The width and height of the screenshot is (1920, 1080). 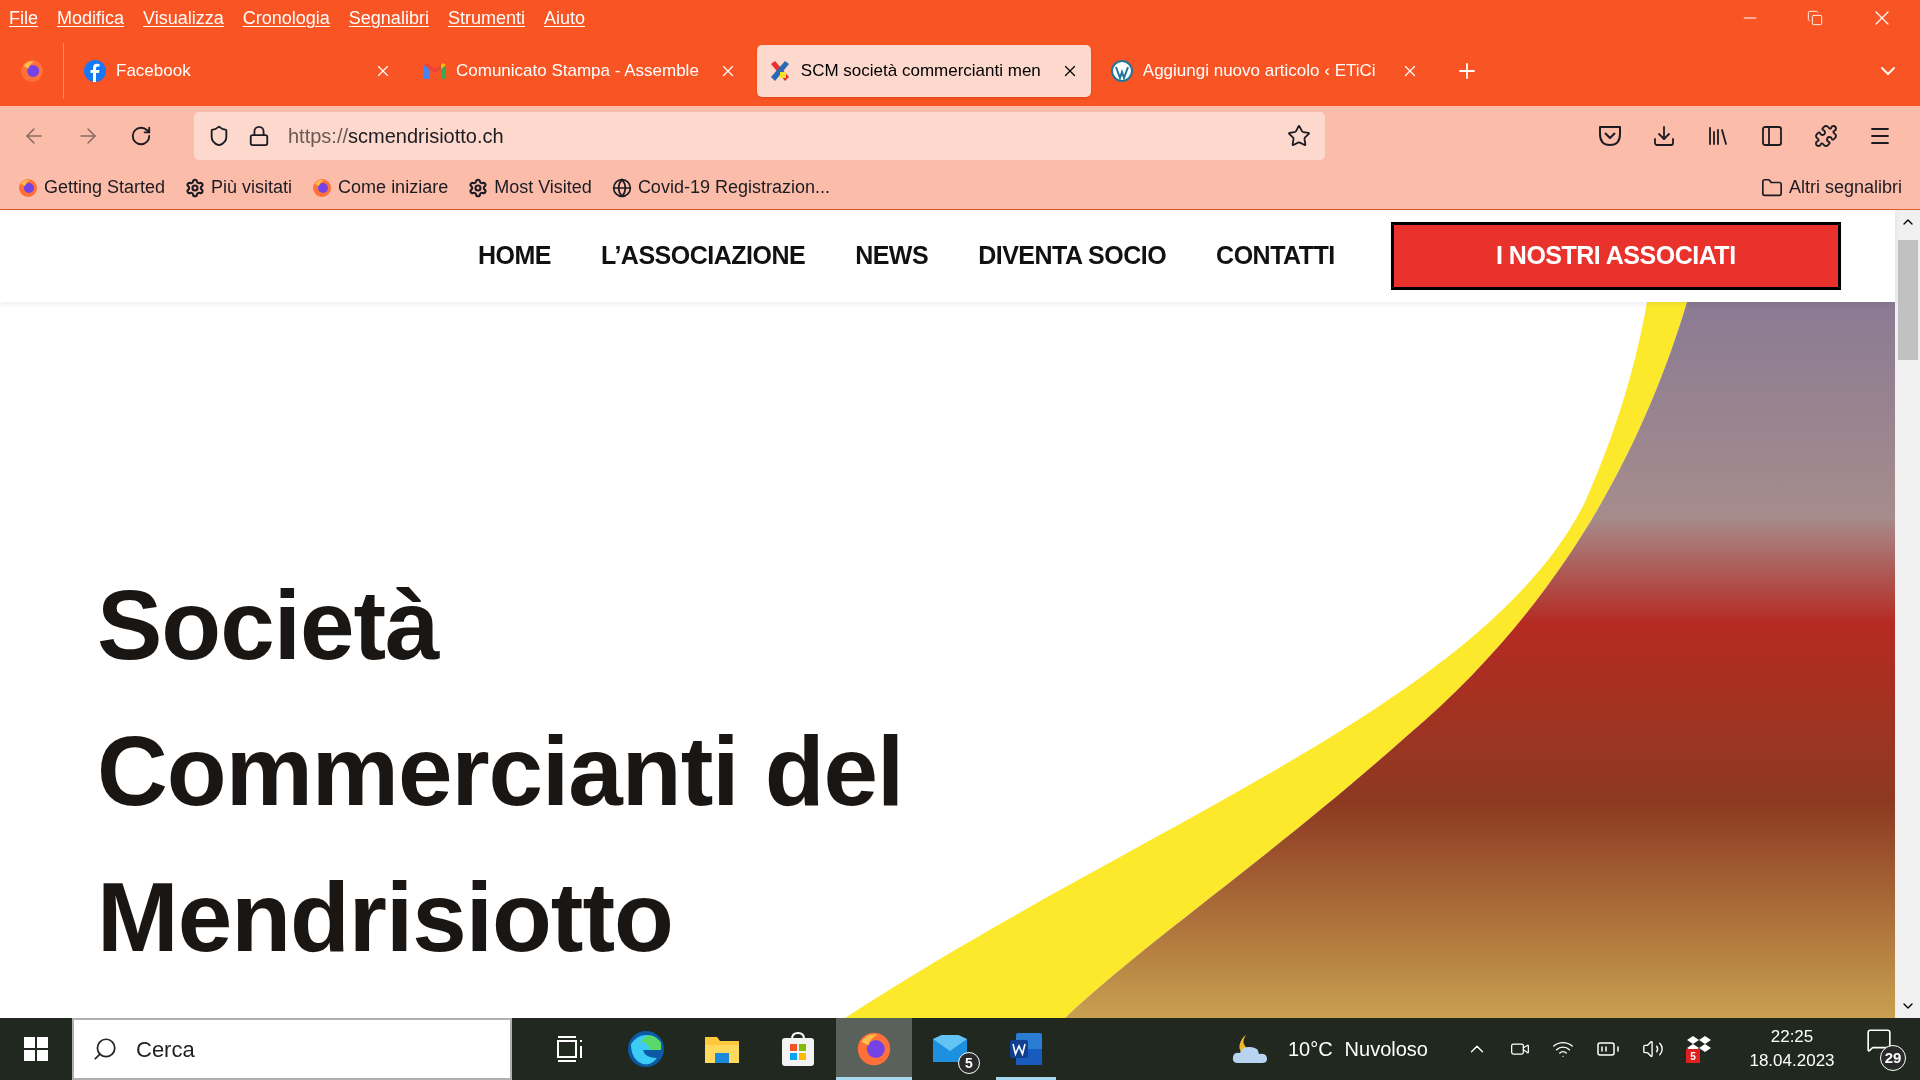 What do you see at coordinates (1653, 1049) in the screenshot?
I see `volume-icon` at bounding box center [1653, 1049].